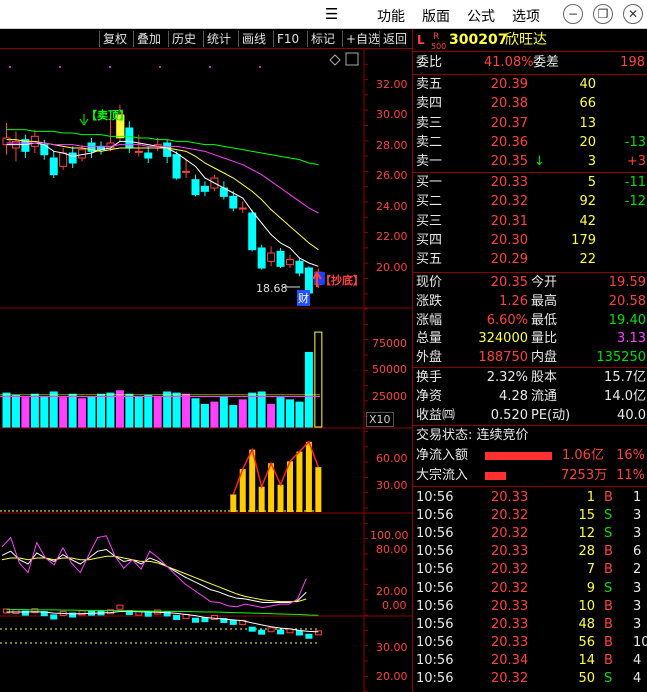 The image size is (647, 692). I want to click on tick-row: 10:56 20.33 56 B 10, so click(530, 643).